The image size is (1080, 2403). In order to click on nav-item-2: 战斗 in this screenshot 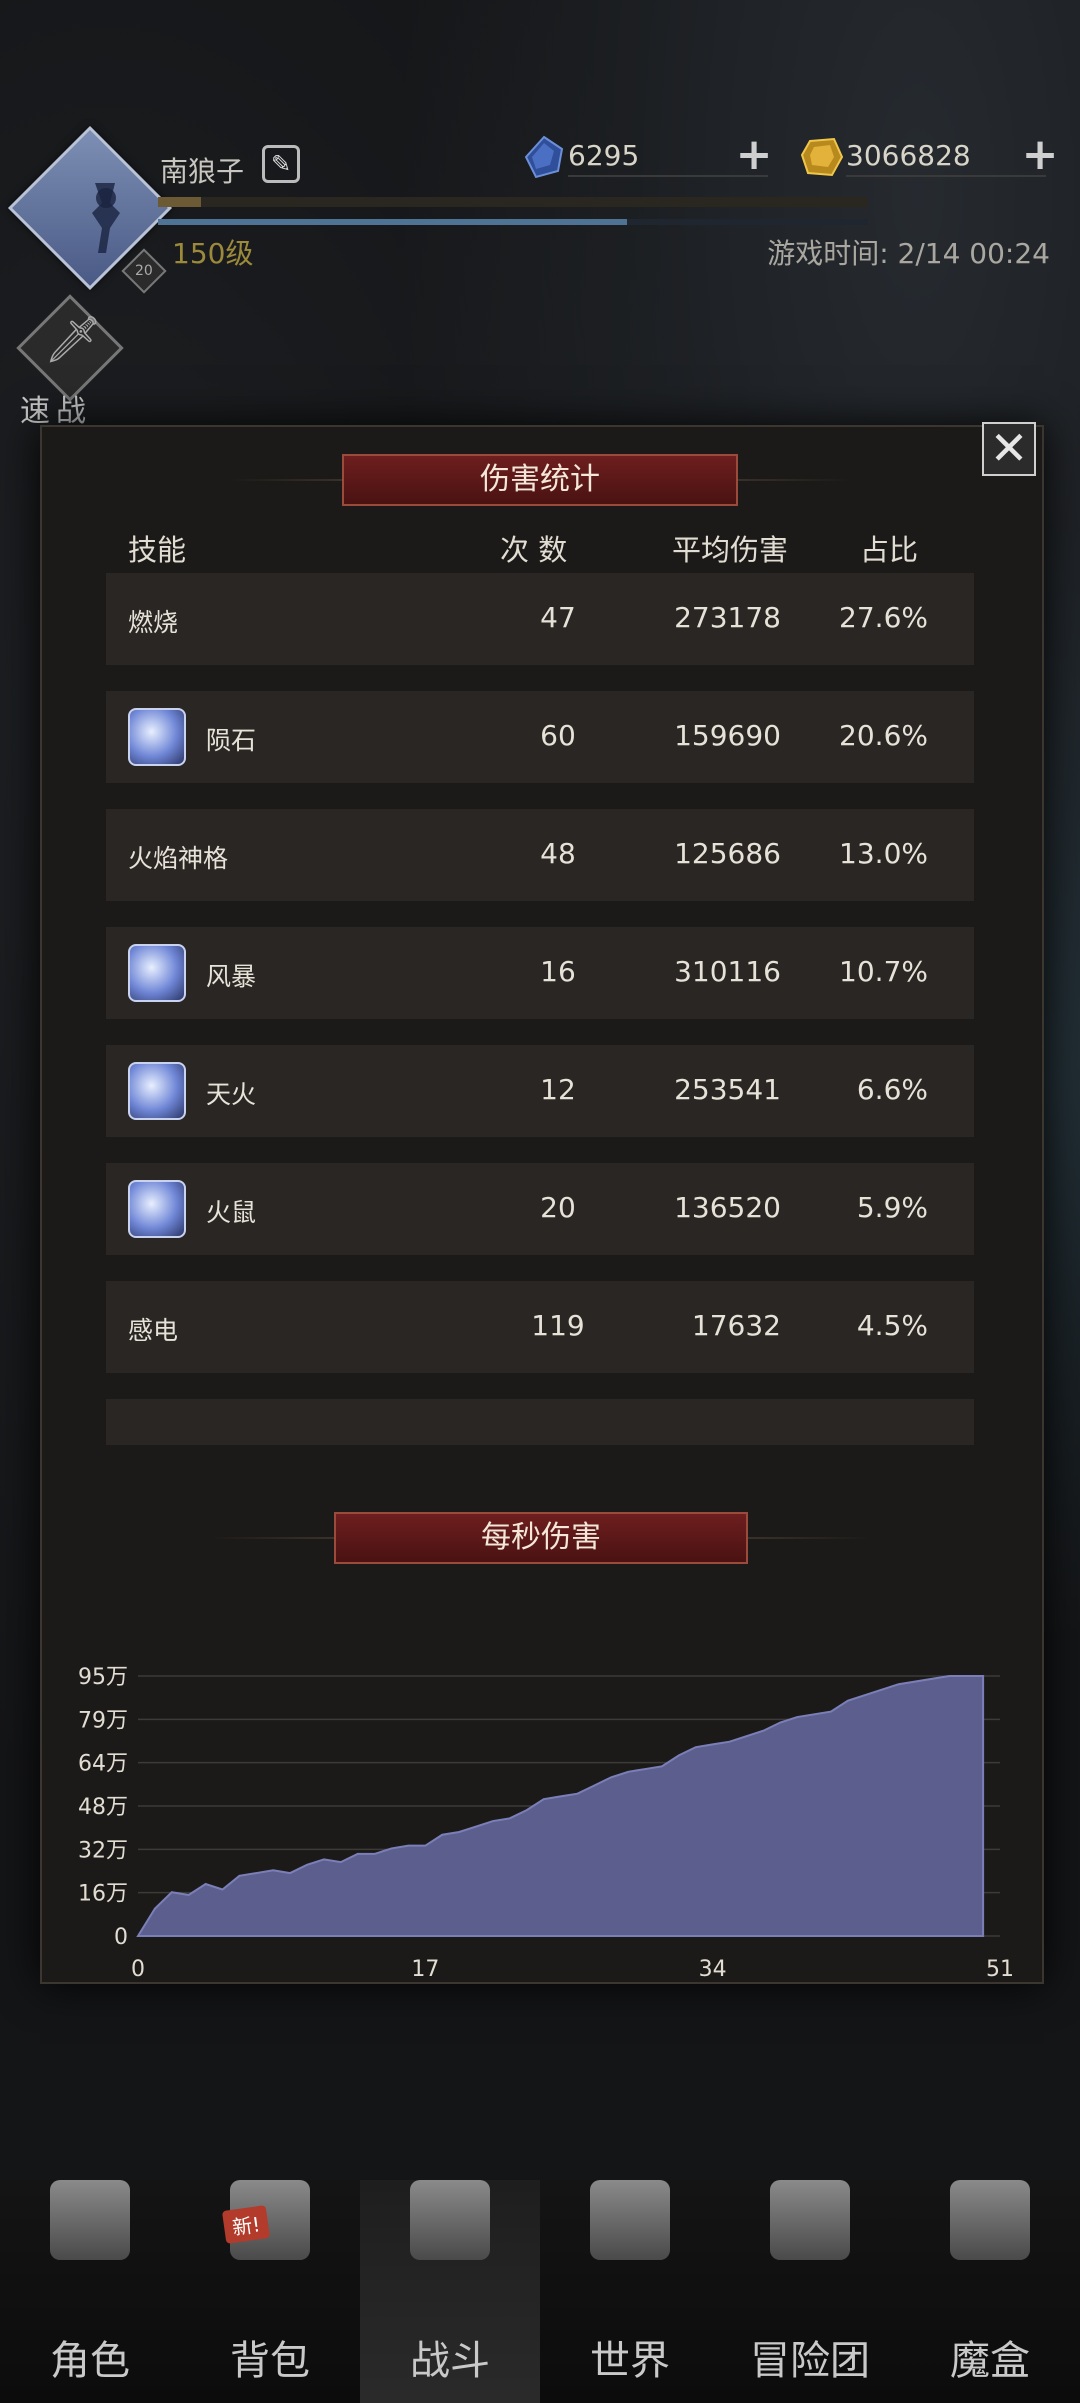, I will do `click(450, 2291)`.